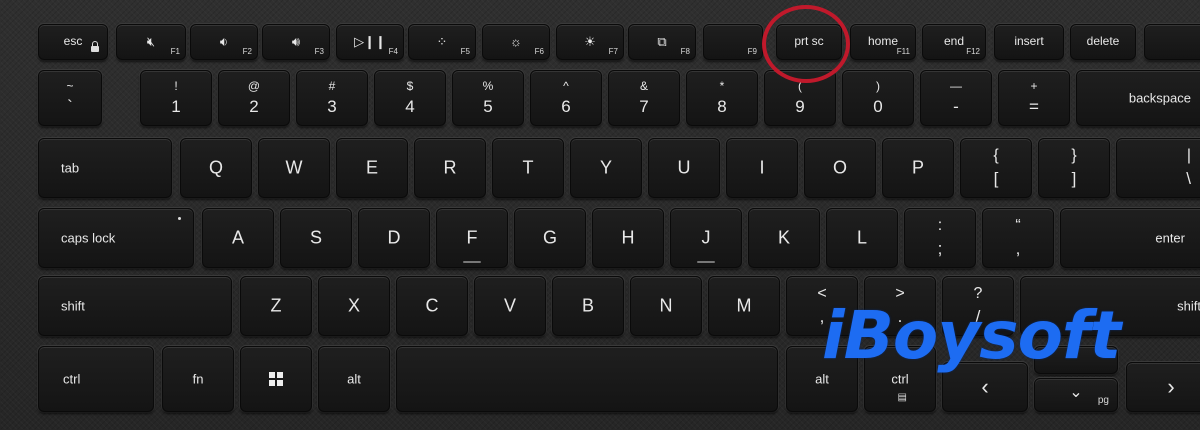 This screenshot has width=1200, height=430. What do you see at coordinates (684, 168) in the screenshot?
I see `key-u: U` at bounding box center [684, 168].